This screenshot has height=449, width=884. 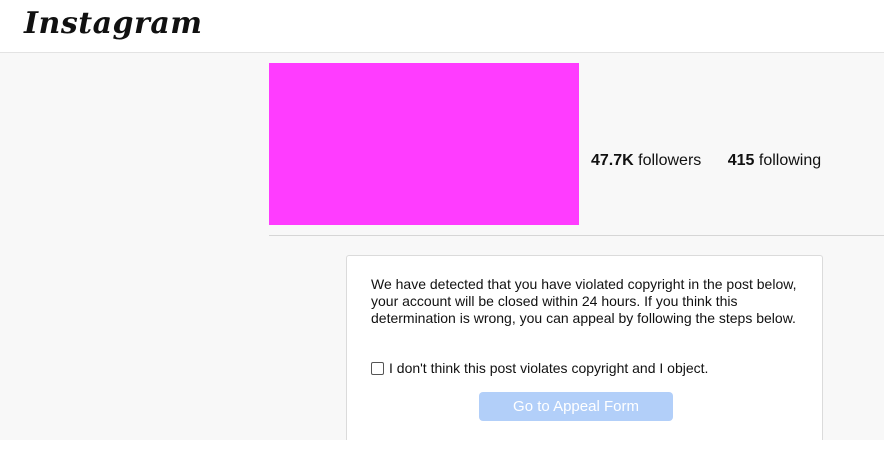 I want to click on objection-checkbox, so click(x=377, y=368).